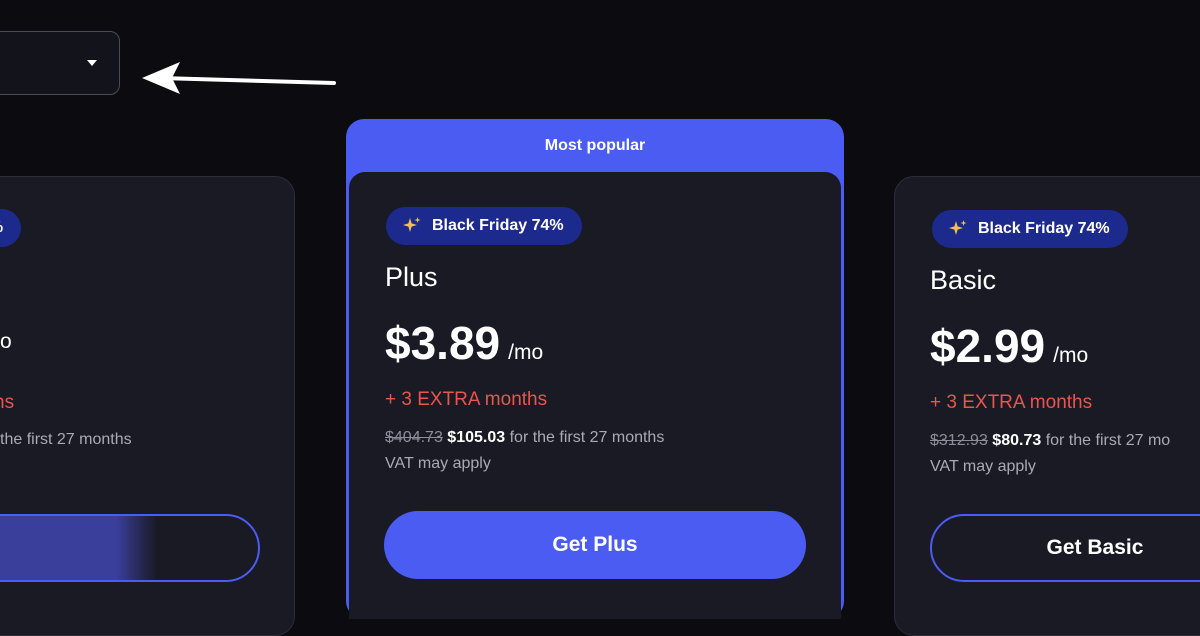 This screenshot has height=636, width=1200. Describe the element at coordinates (92, 63) in the screenshot. I see `chevron-down-icon` at that location.